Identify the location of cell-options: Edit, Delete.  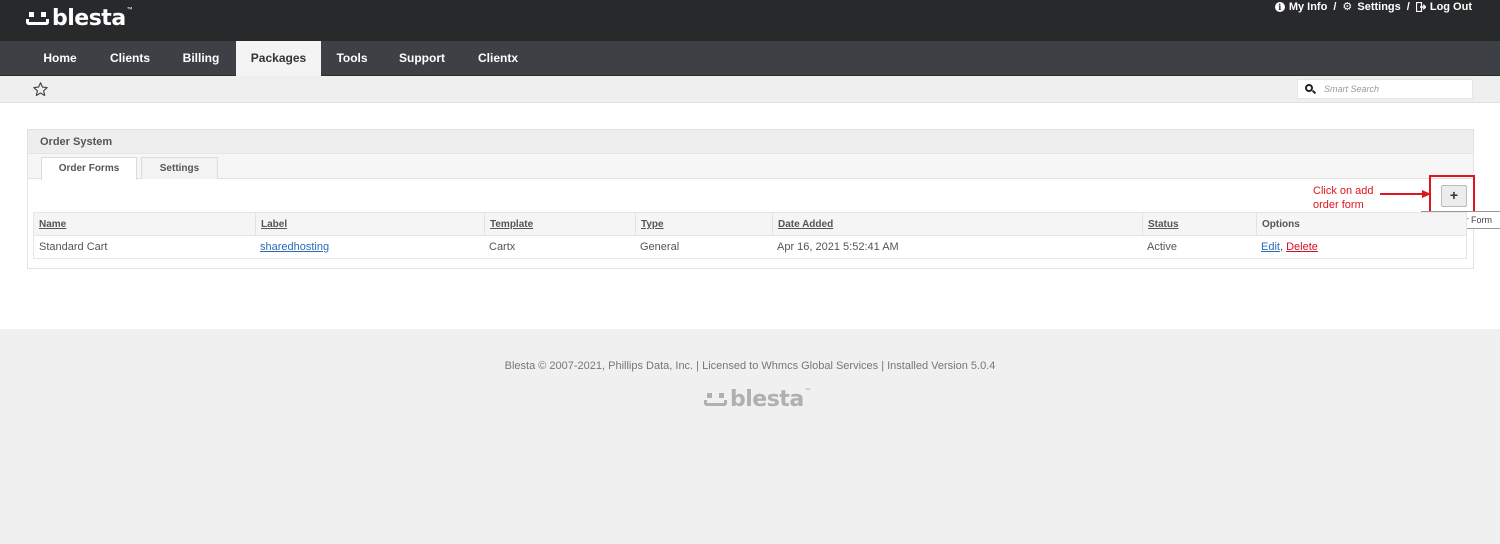
(1361, 247).